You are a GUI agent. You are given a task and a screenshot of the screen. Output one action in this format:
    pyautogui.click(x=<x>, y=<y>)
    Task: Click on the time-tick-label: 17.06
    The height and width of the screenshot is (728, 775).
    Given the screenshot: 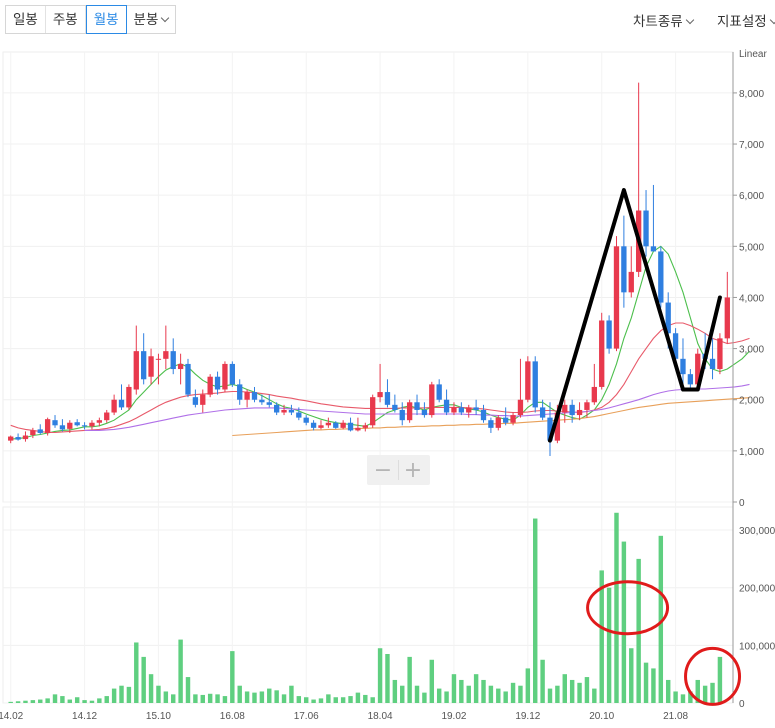 What is the action you would take?
    pyautogui.click(x=306, y=716)
    